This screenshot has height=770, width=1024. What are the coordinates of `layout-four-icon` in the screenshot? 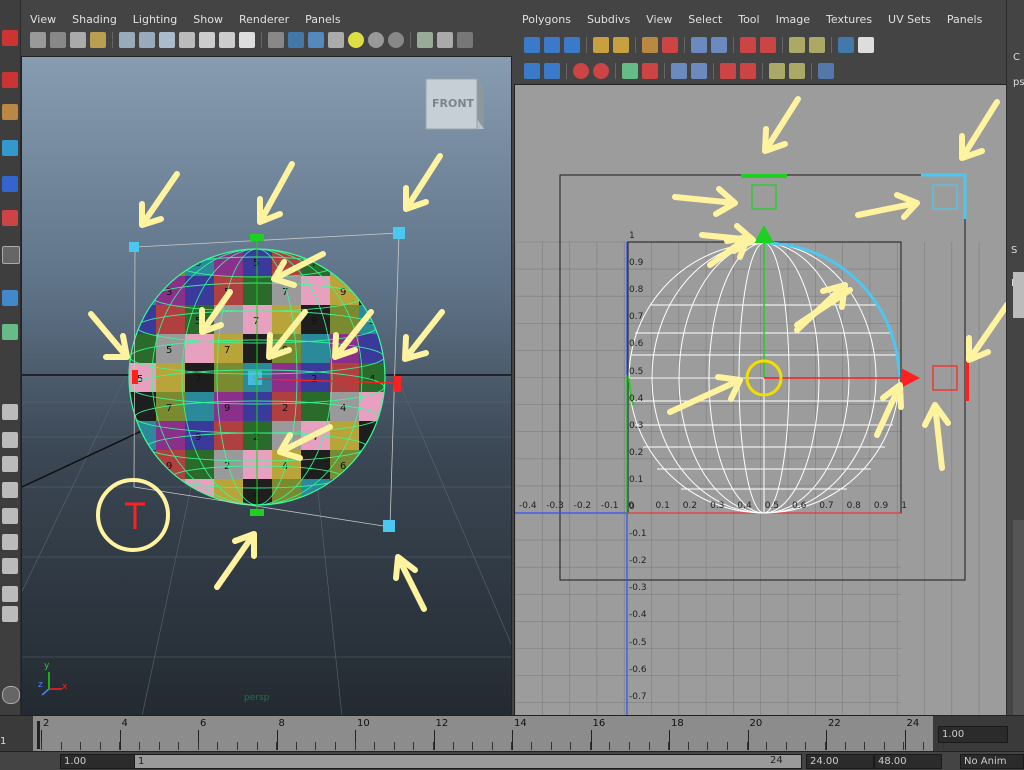 It's located at (10, 440).